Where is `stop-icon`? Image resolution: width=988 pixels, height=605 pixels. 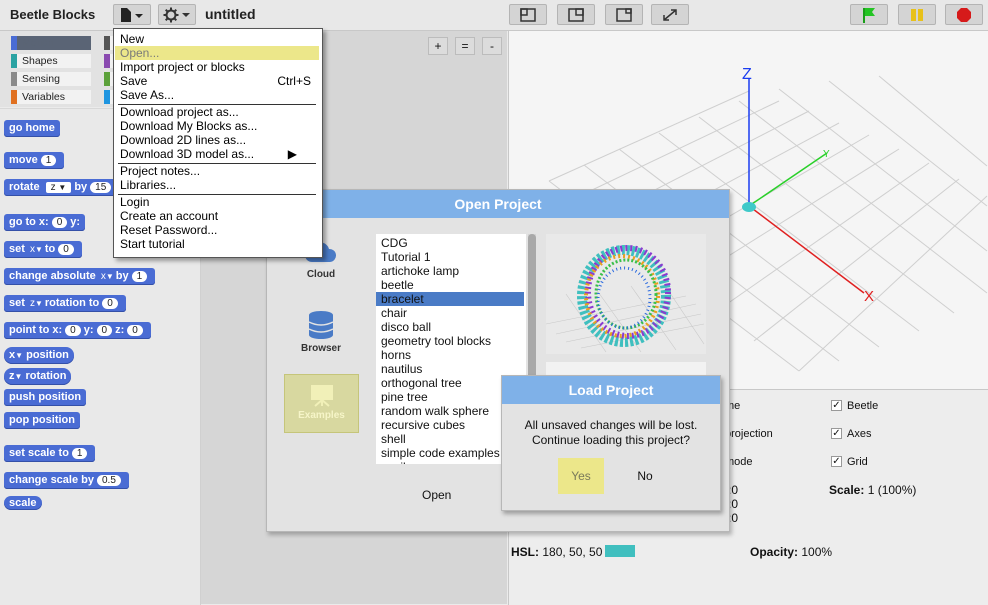 stop-icon is located at coordinates (964, 14).